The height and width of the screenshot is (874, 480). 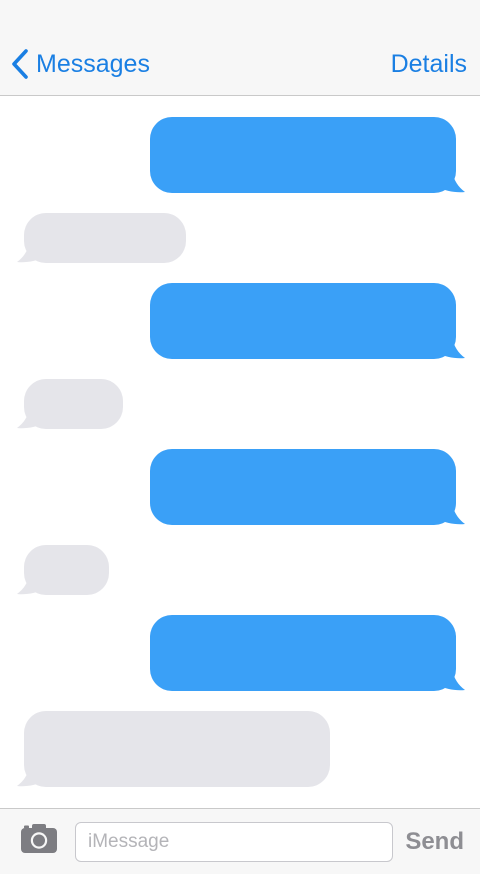 What do you see at coordinates (177, 749) in the screenshot?
I see `incoming-message-bubble` at bounding box center [177, 749].